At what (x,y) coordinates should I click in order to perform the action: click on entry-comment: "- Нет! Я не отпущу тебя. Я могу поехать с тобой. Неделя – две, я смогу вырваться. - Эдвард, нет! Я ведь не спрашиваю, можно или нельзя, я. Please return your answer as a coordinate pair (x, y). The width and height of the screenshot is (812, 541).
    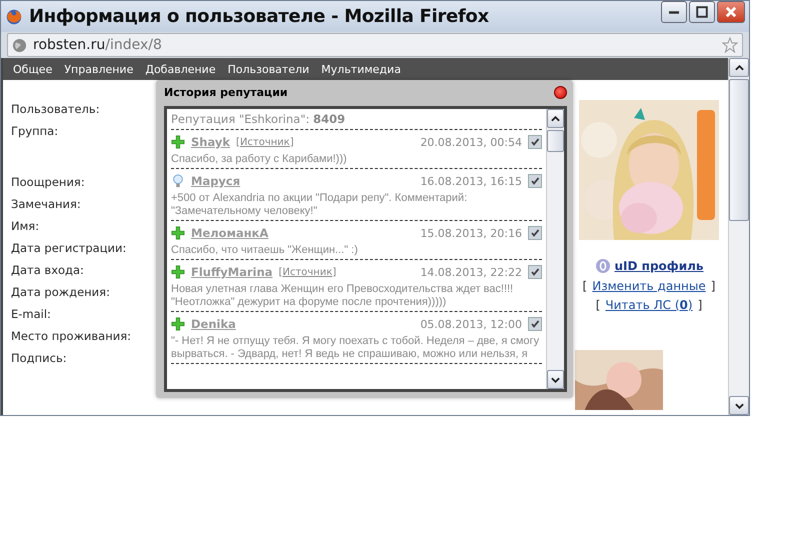
    Looking at the image, I should click on (355, 348).